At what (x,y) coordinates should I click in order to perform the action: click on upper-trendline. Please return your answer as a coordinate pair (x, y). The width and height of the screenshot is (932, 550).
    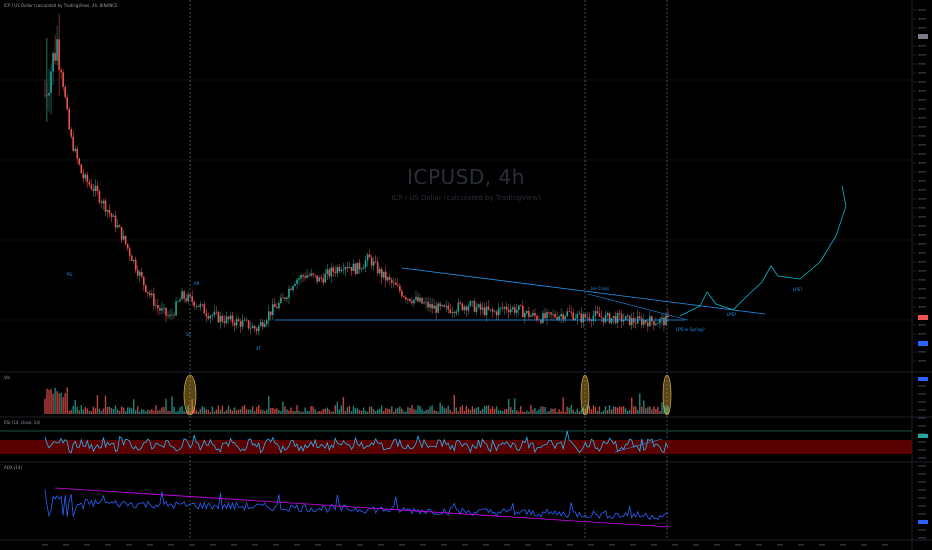
    Looking at the image, I should click on (583, 291).